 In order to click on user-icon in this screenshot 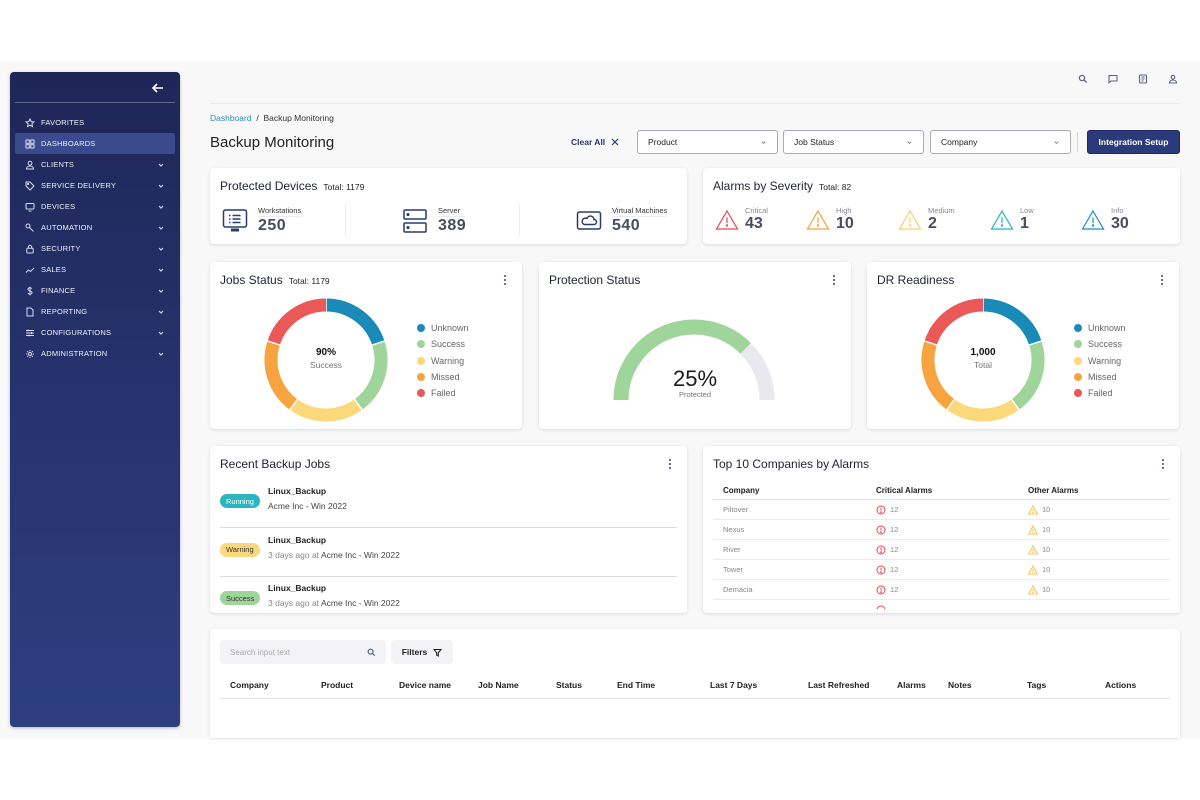, I will do `click(1173, 79)`.